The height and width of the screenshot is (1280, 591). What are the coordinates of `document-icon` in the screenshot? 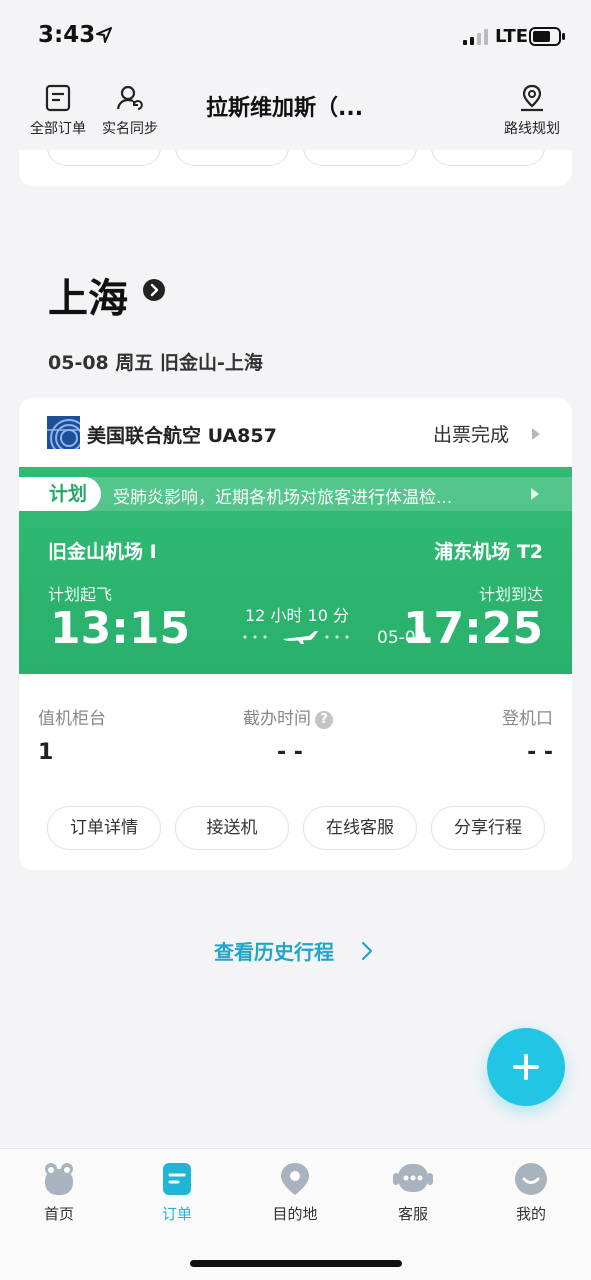 It's located at (58, 98).